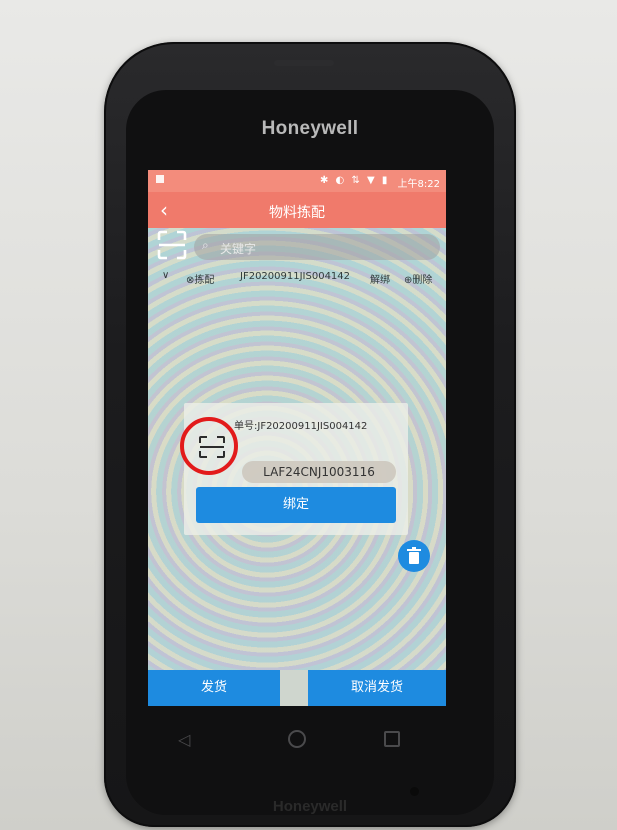 The width and height of the screenshot is (617, 830). I want to click on vin-input: LAF24CNJ1003116, so click(319, 472).